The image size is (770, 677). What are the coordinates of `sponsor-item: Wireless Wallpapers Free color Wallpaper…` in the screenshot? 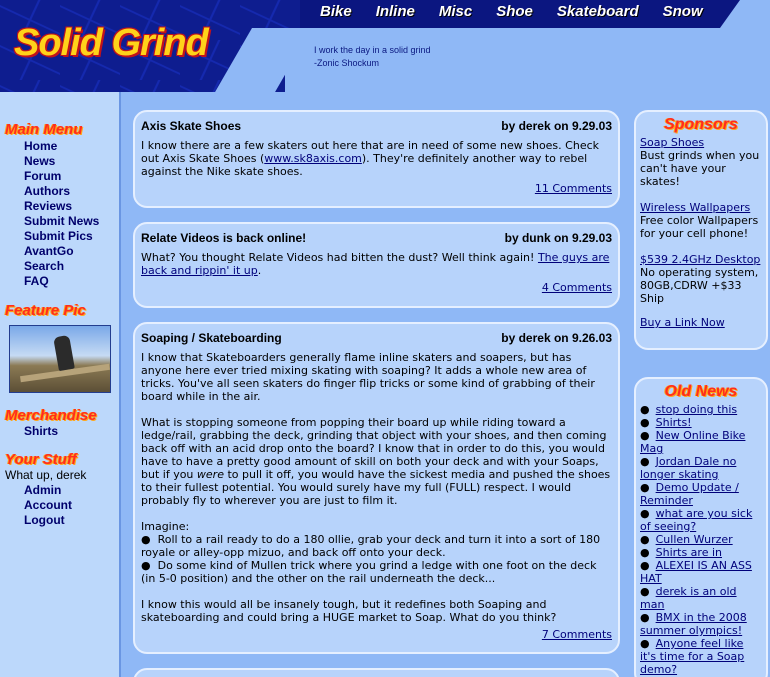 It's located at (701, 220).